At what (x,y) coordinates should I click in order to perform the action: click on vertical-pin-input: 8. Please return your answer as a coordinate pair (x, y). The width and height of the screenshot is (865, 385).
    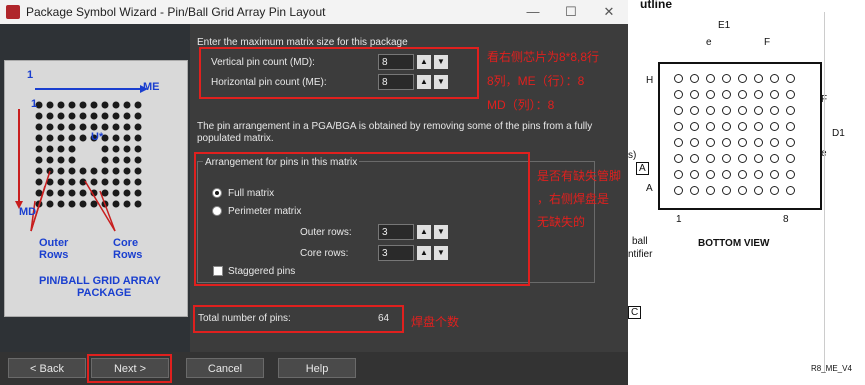
    Looking at the image, I should click on (396, 62).